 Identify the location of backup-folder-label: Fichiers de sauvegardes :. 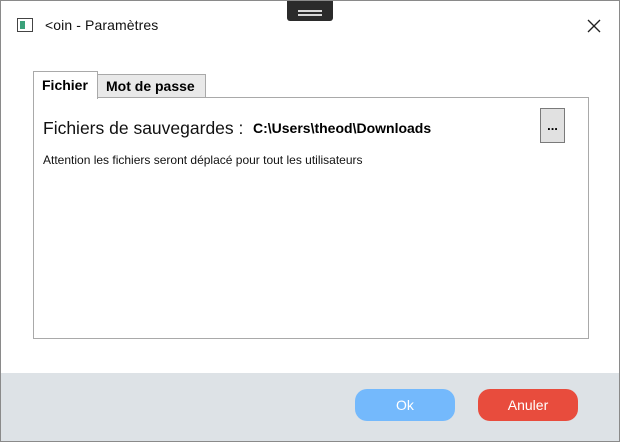
(143, 128).